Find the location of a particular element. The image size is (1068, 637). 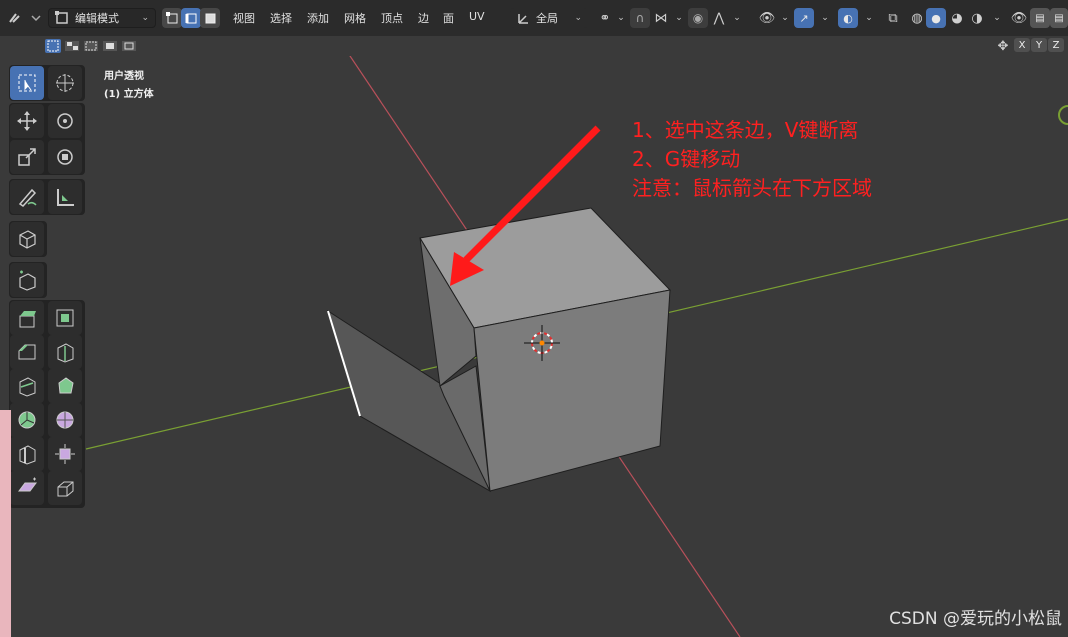

rotate-tool is located at coordinates (65, 121).